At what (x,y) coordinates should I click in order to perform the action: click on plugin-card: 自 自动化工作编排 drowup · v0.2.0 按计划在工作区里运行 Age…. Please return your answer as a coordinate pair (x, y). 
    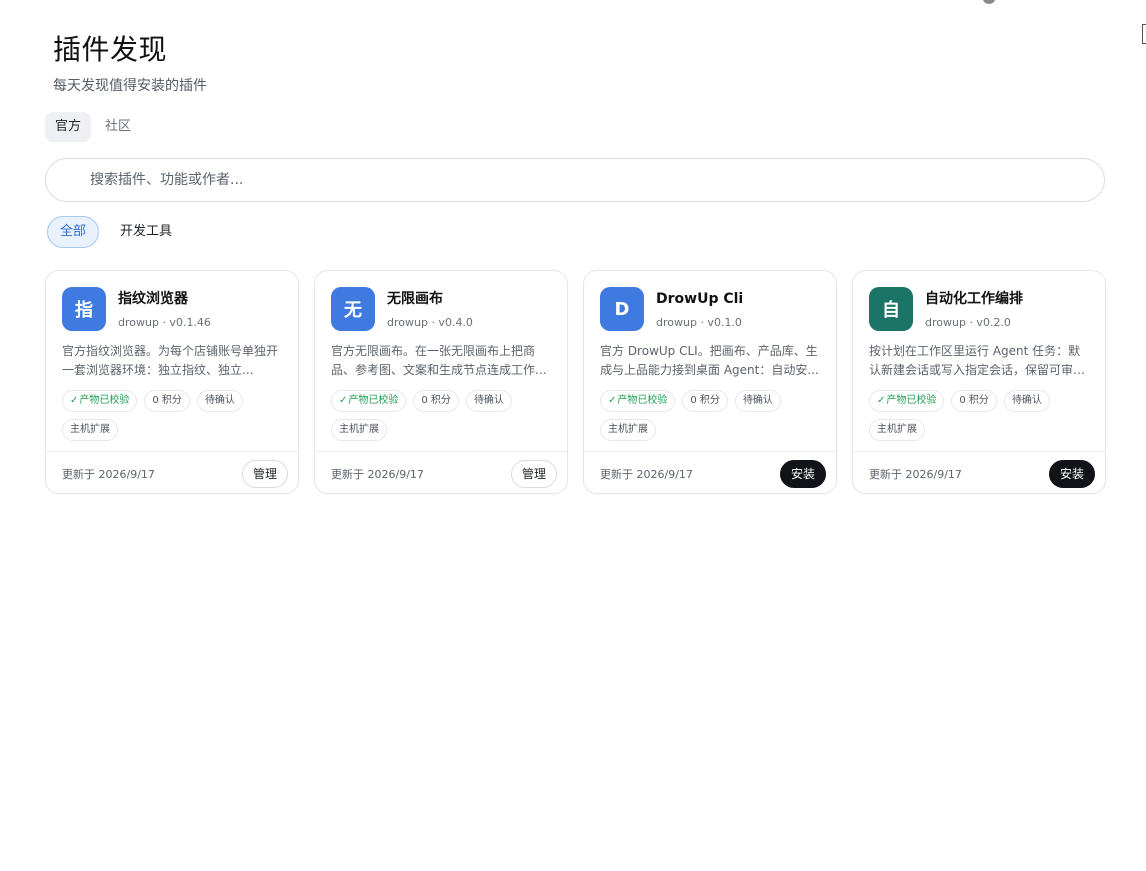
    Looking at the image, I should click on (979, 382).